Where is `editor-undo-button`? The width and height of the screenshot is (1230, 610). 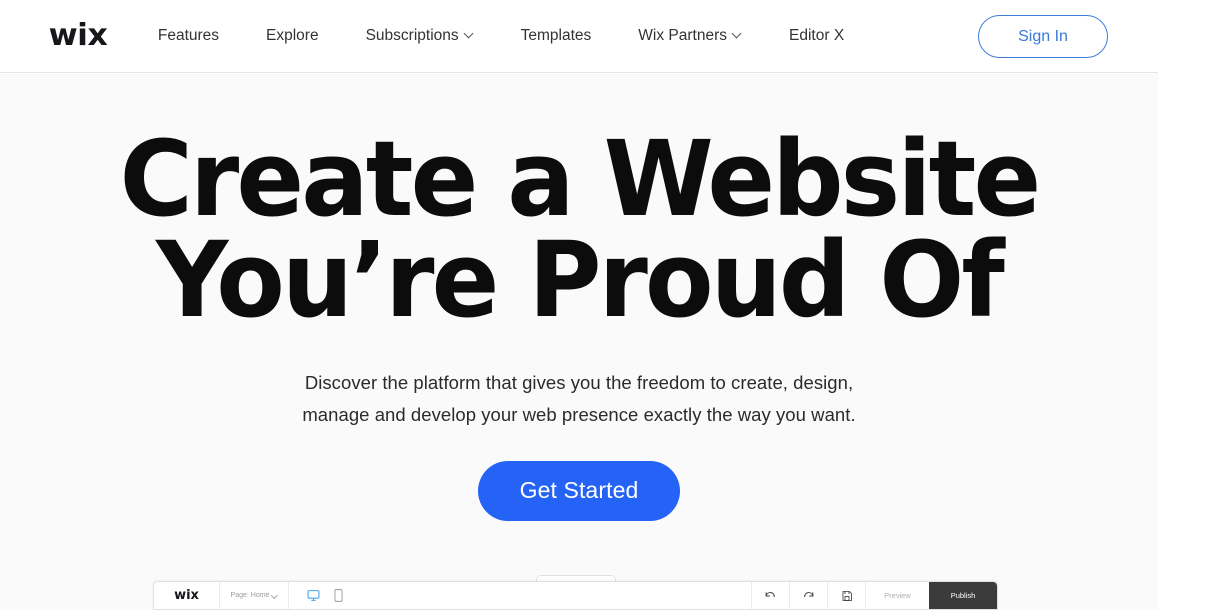 editor-undo-button is located at coordinates (771, 595).